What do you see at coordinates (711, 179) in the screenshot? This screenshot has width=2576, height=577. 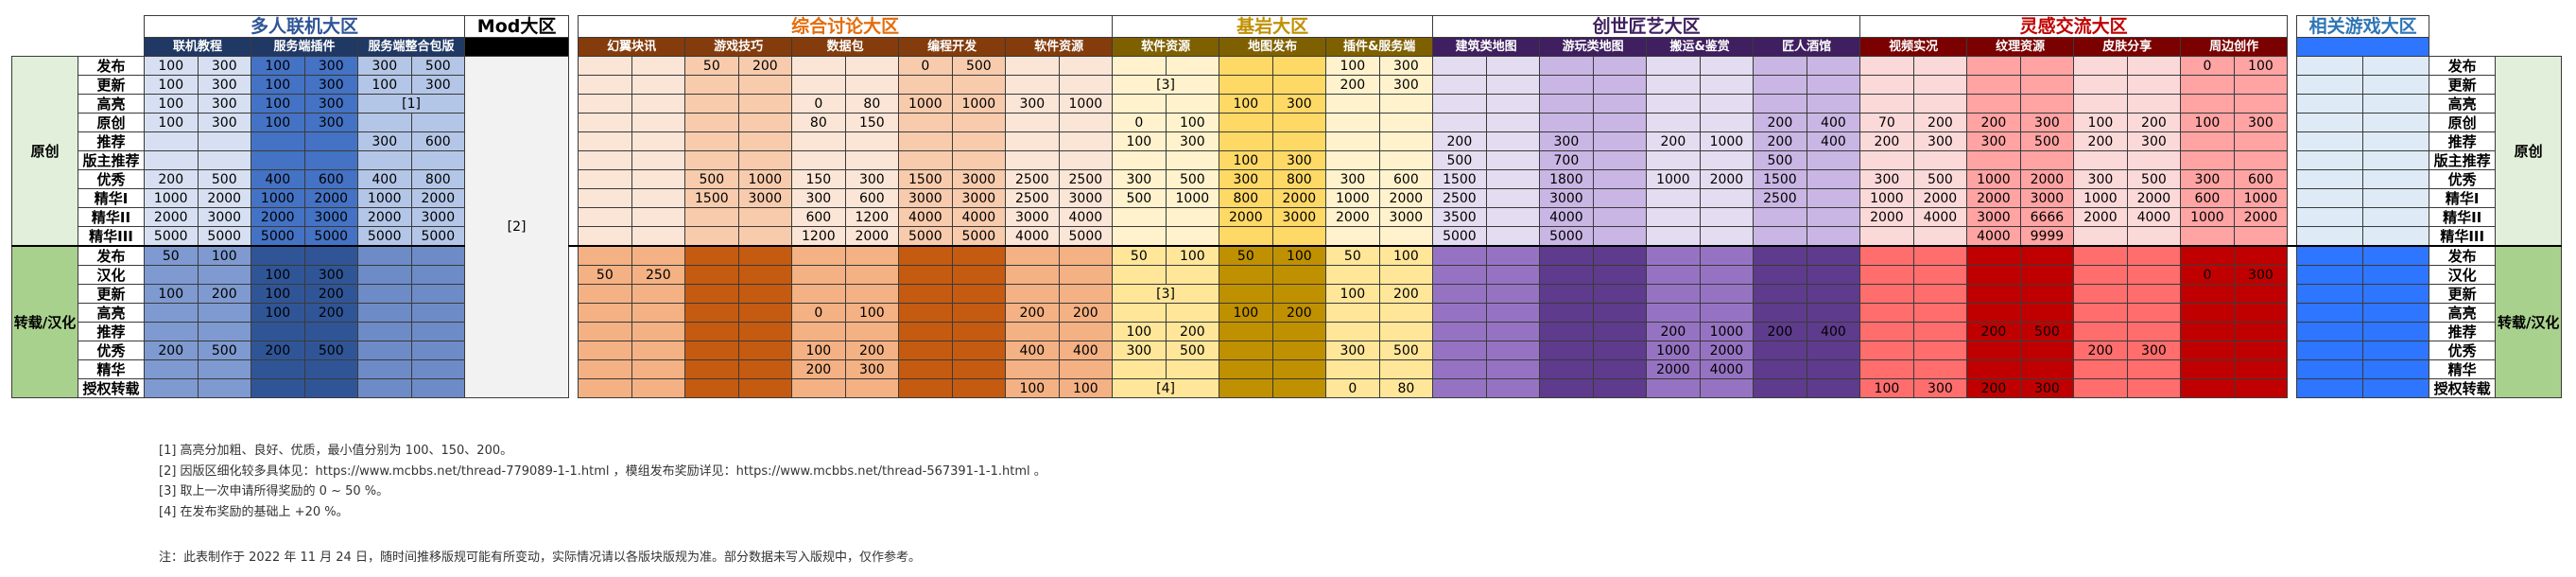 I see `reward-min: 500` at bounding box center [711, 179].